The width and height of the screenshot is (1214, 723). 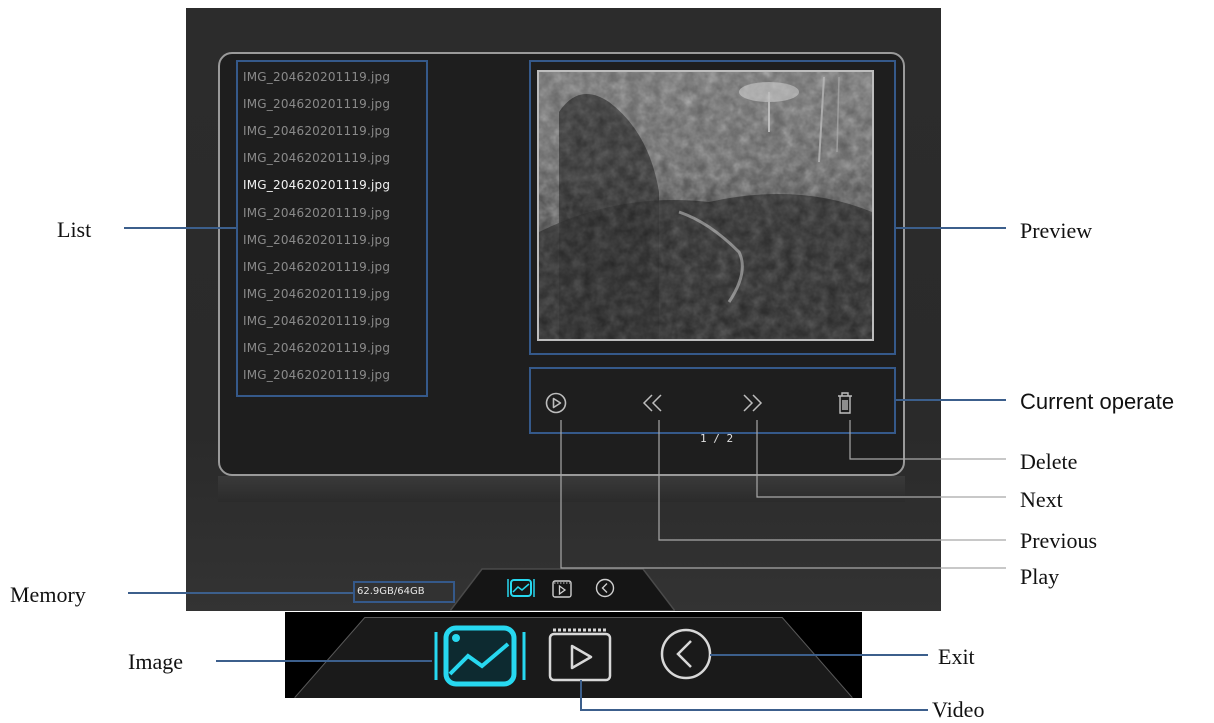 What do you see at coordinates (958, 709) in the screenshot?
I see `callout-video: Video` at bounding box center [958, 709].